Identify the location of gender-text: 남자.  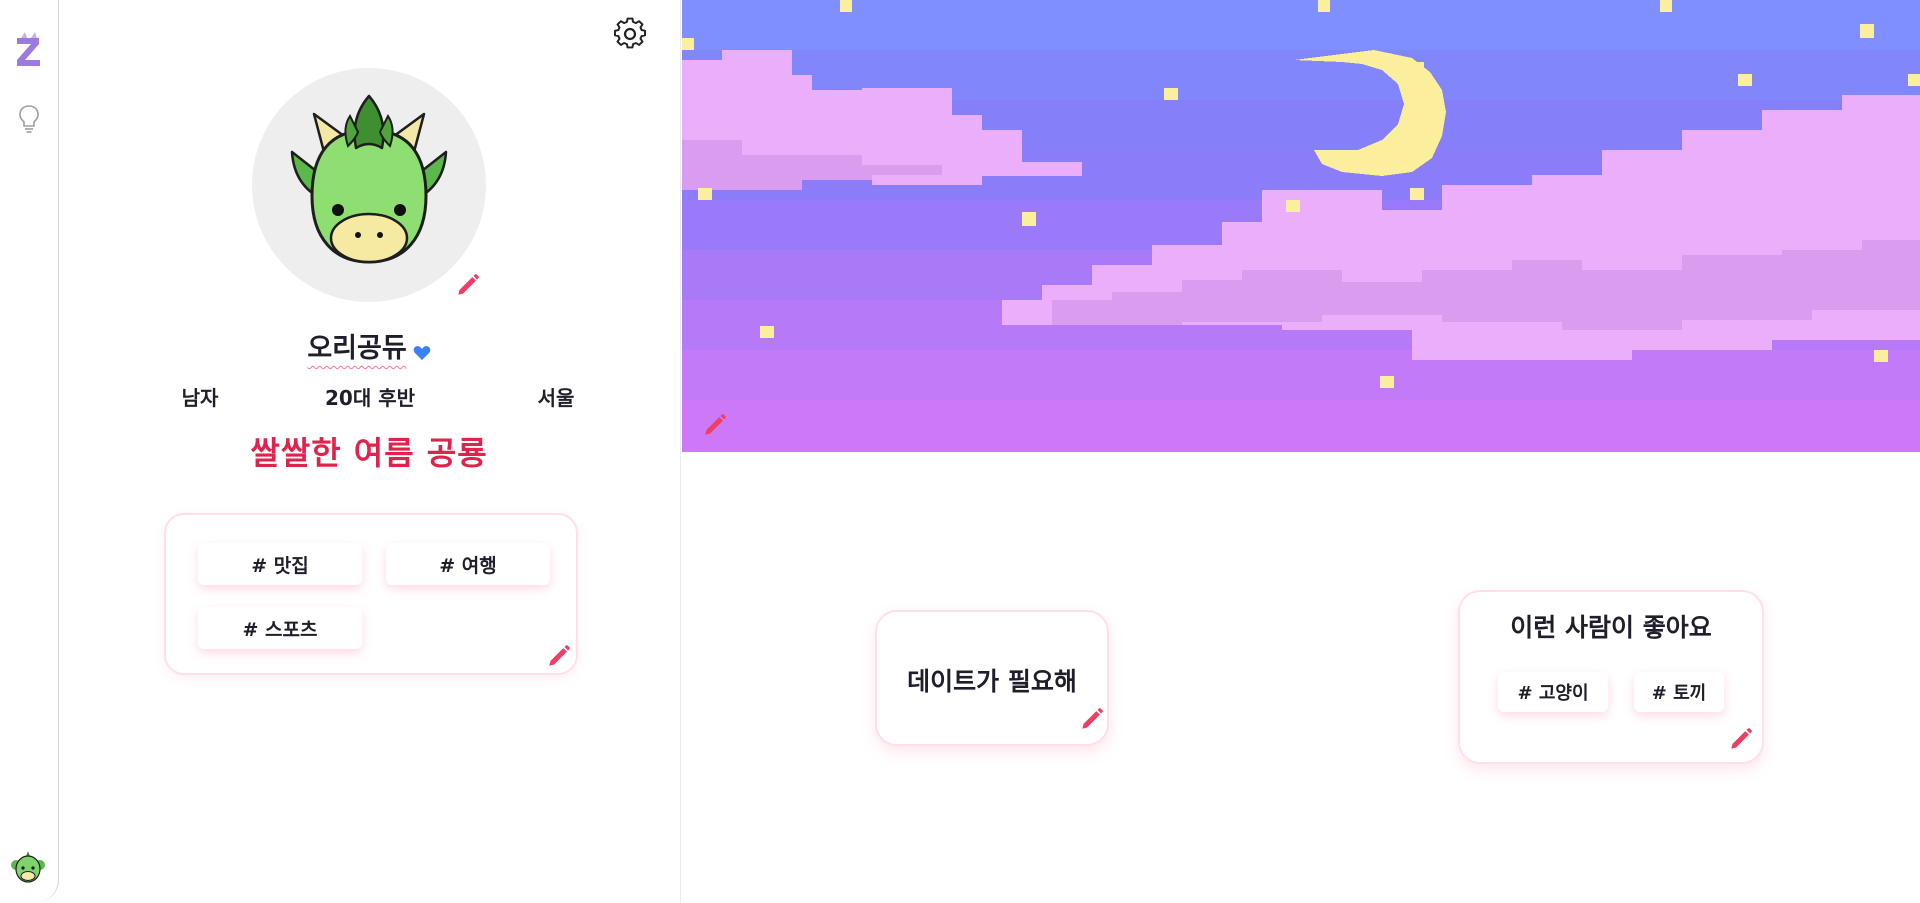
(200, 398).